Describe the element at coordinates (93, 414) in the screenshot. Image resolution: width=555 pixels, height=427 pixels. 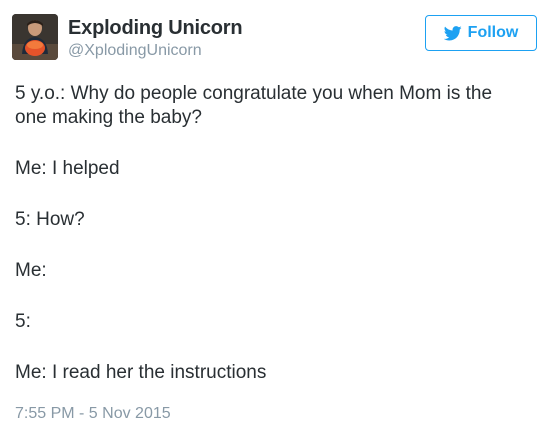
I see `tweet-timestamp: 7:55 PM - 5 Nov 2015` at that location.